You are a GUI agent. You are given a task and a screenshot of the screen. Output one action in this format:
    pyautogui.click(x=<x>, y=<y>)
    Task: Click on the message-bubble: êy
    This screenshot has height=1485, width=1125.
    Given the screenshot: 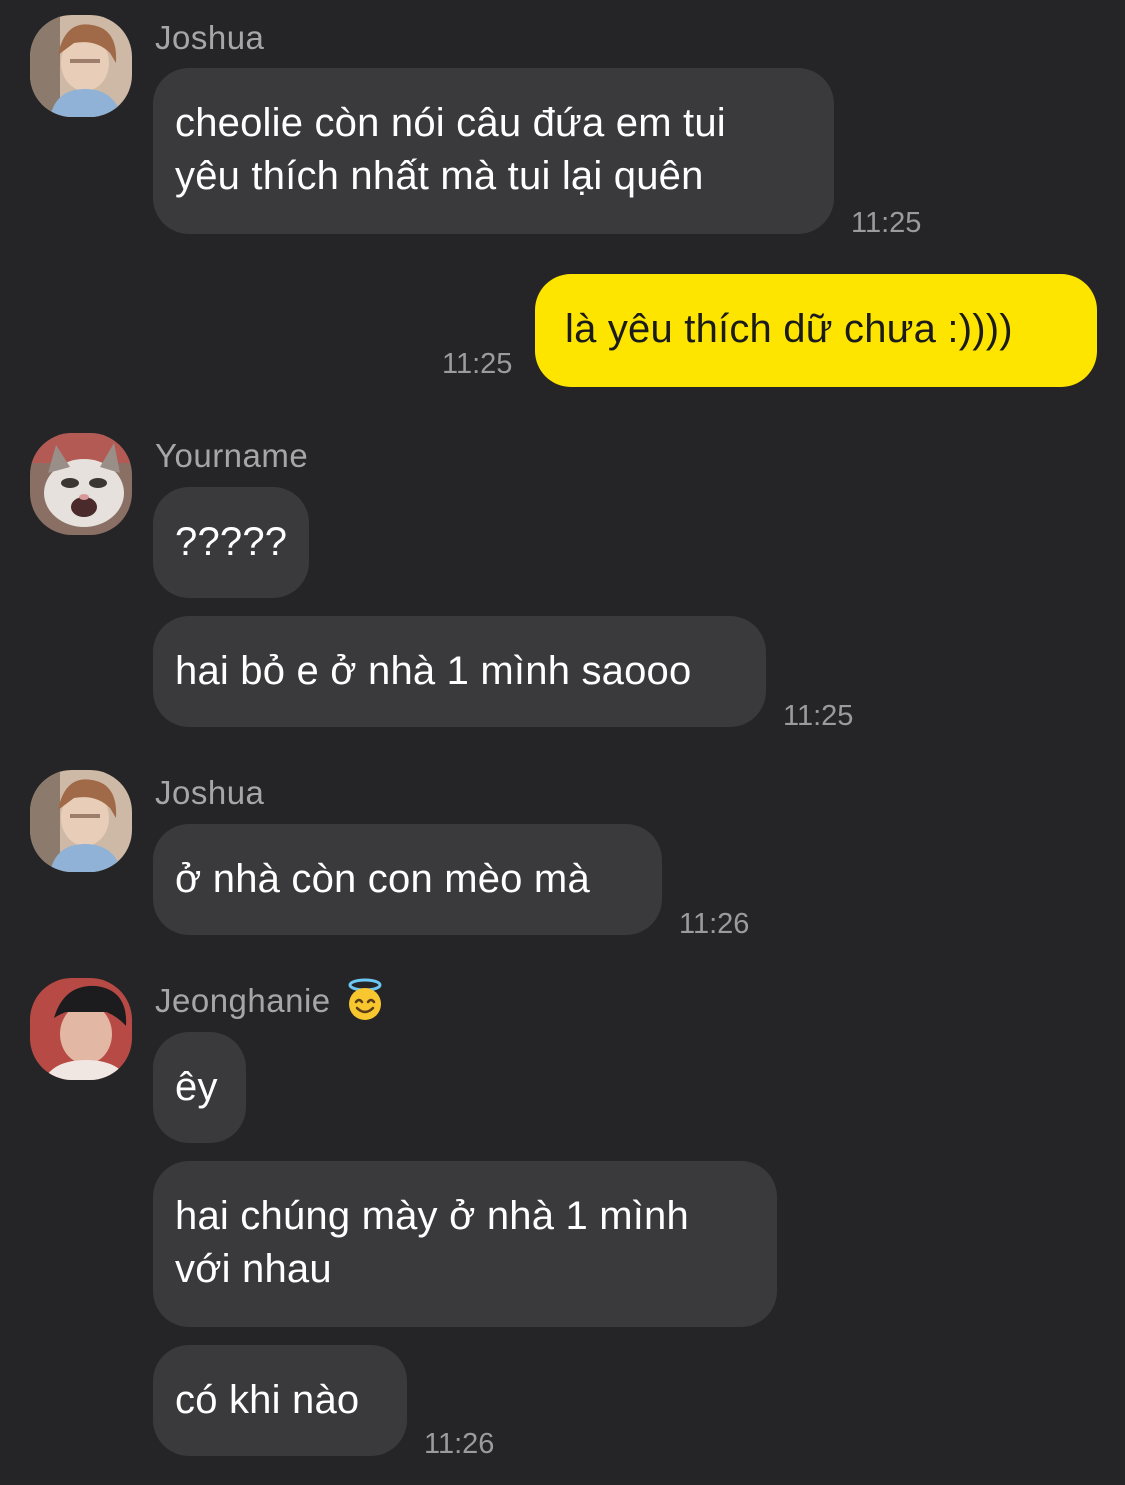 What is the action you would take?
    pyautogui.click(x=199, y=1087)
    